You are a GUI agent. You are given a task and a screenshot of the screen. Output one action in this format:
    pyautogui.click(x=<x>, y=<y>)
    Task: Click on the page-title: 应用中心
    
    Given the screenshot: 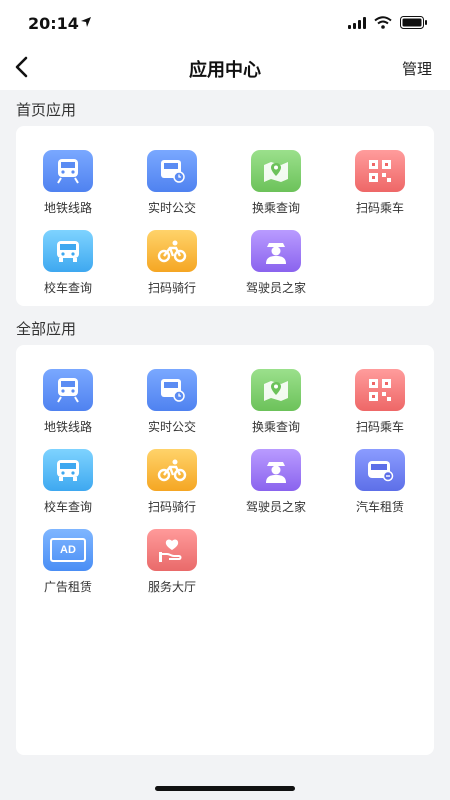 What is the action you would take?
    pyautogui.click(x=225, y=70)
    